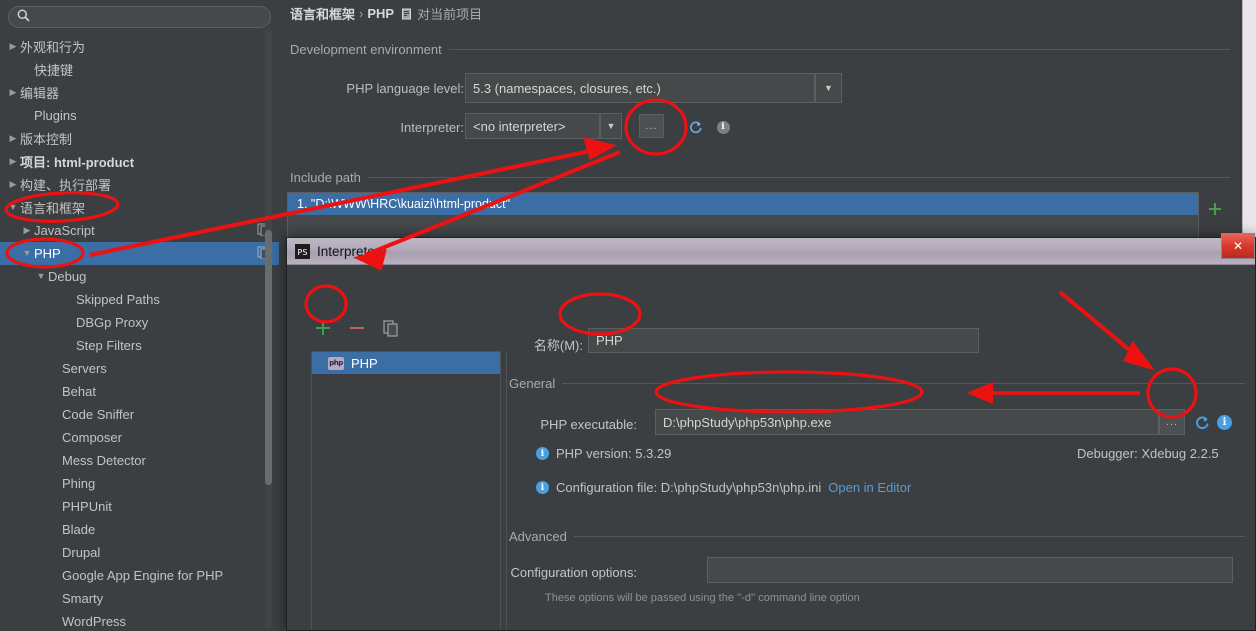 The image size is (1256, 631). I want to click on sidebar-item-step-filters: Step Filters, so click(139, 345).